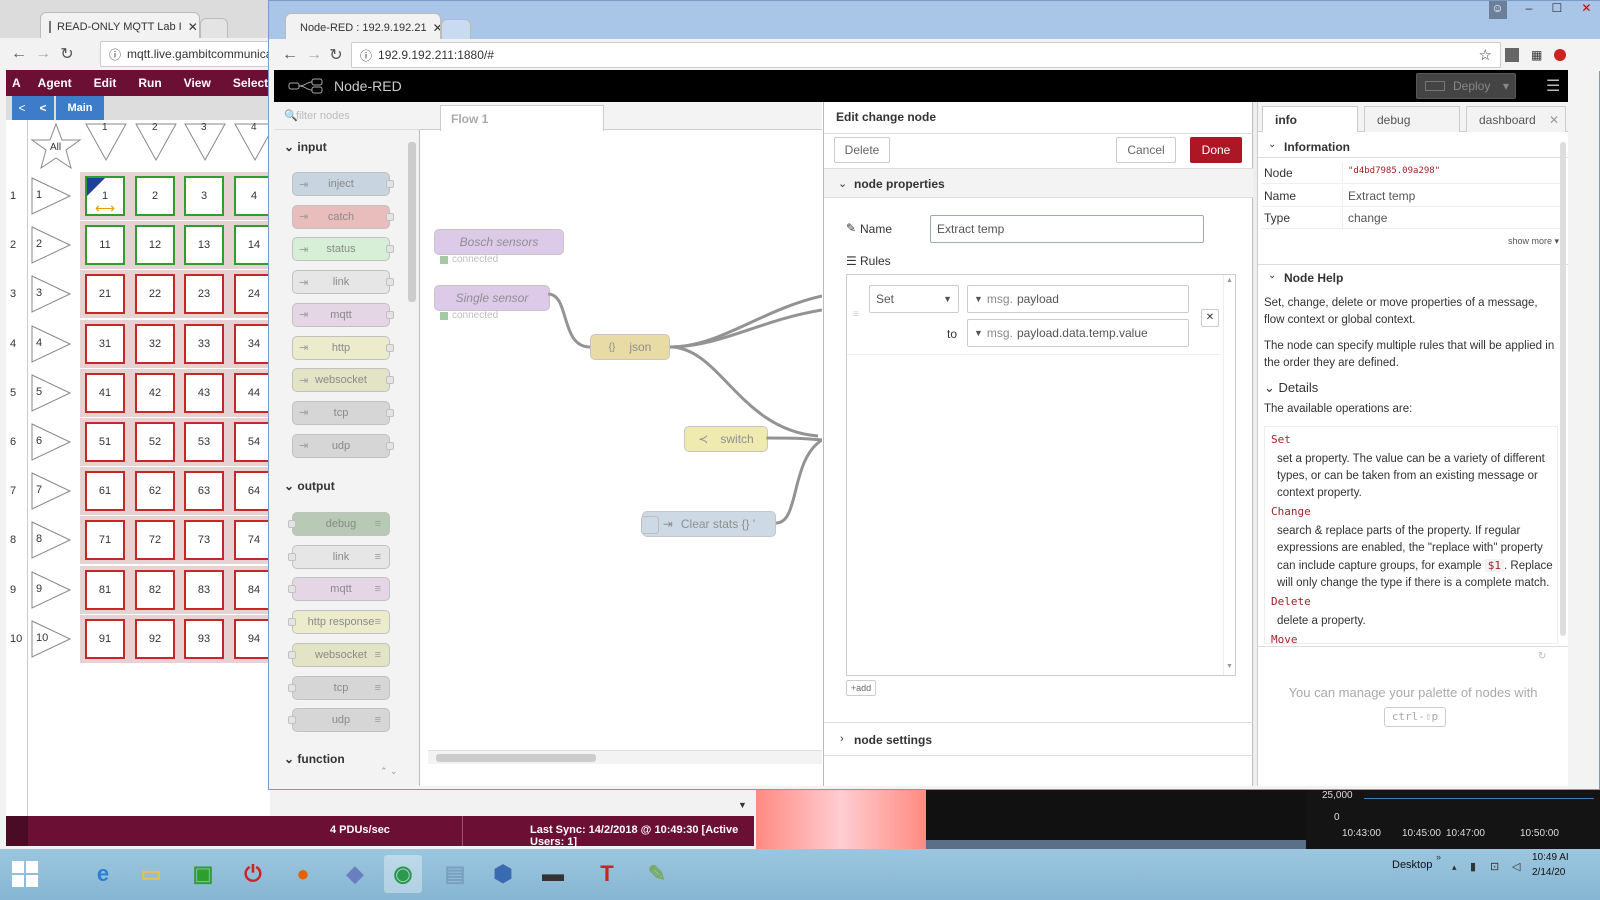 This screenshot has height=900, width=1600. What do you see at coordinates (155, 638) in the screenshot?
I see `device-cell: 92` at bounding box center [155, 638].